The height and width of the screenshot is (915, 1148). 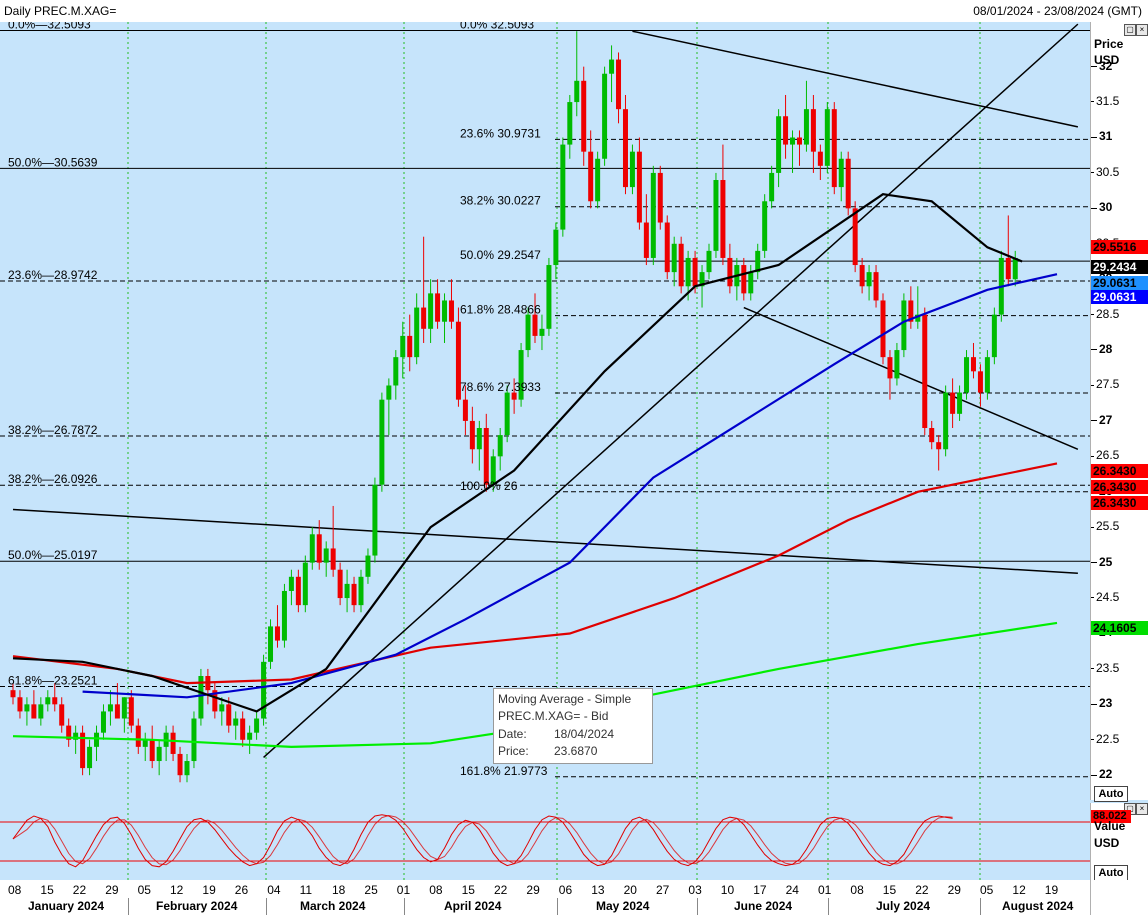 I want to click on price-badge: 29.2434, so click(x=1119, y=267).